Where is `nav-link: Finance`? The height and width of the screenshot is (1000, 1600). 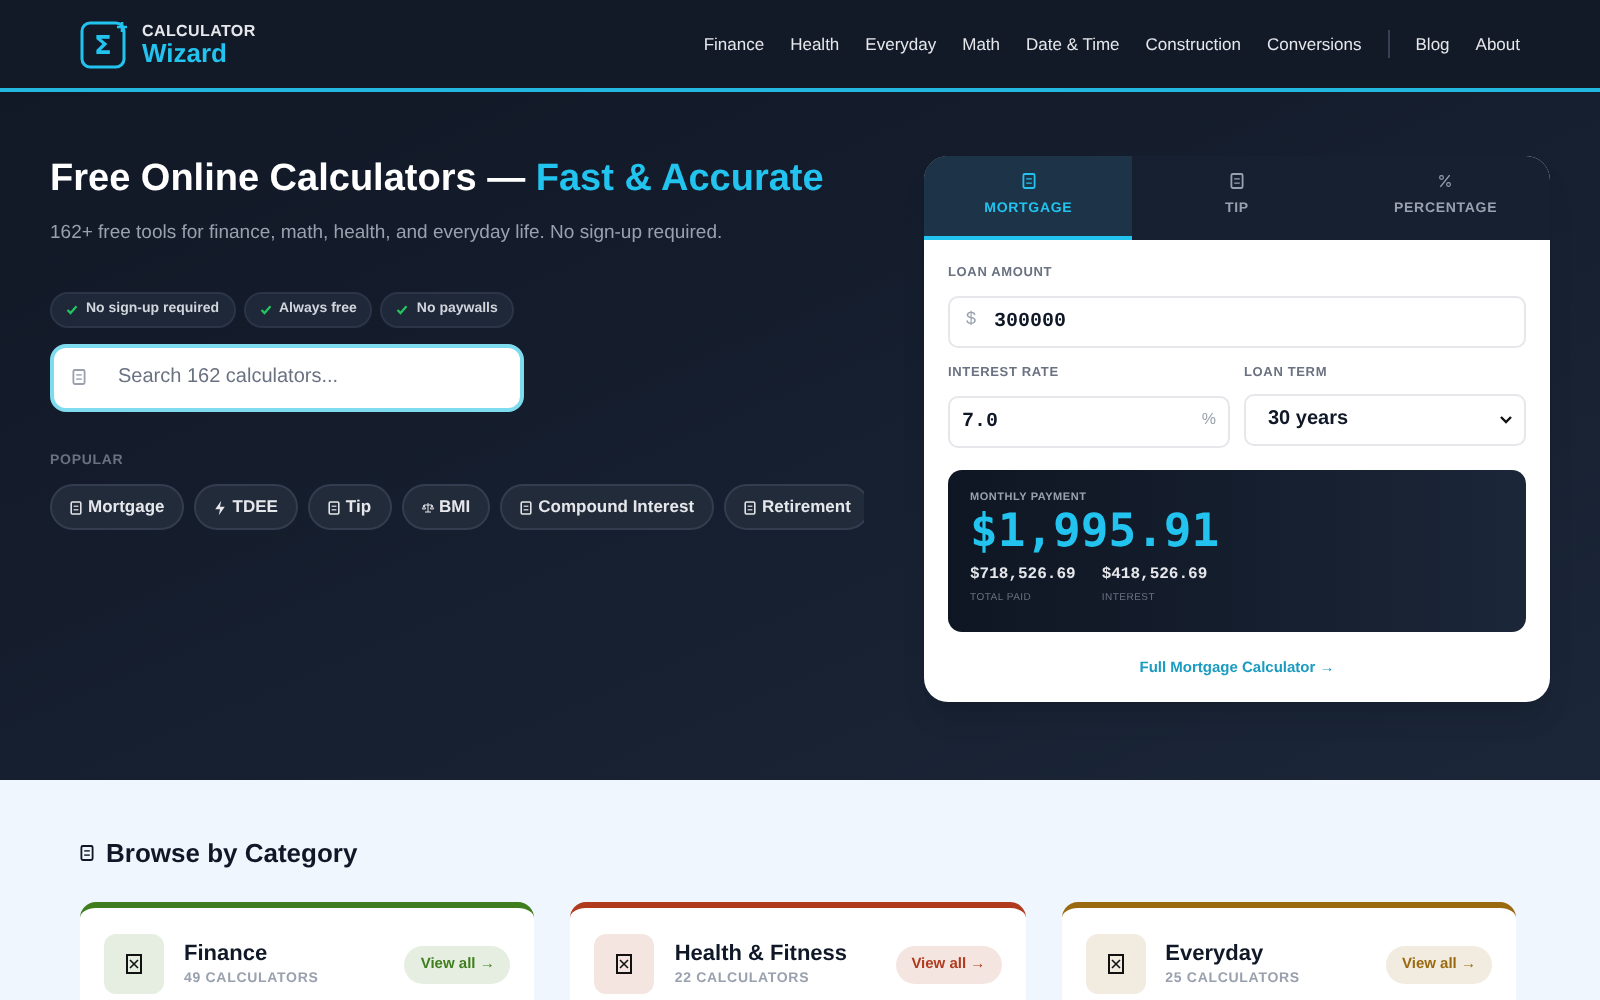 nav-link: Finance is located at coordinates (734, 44).